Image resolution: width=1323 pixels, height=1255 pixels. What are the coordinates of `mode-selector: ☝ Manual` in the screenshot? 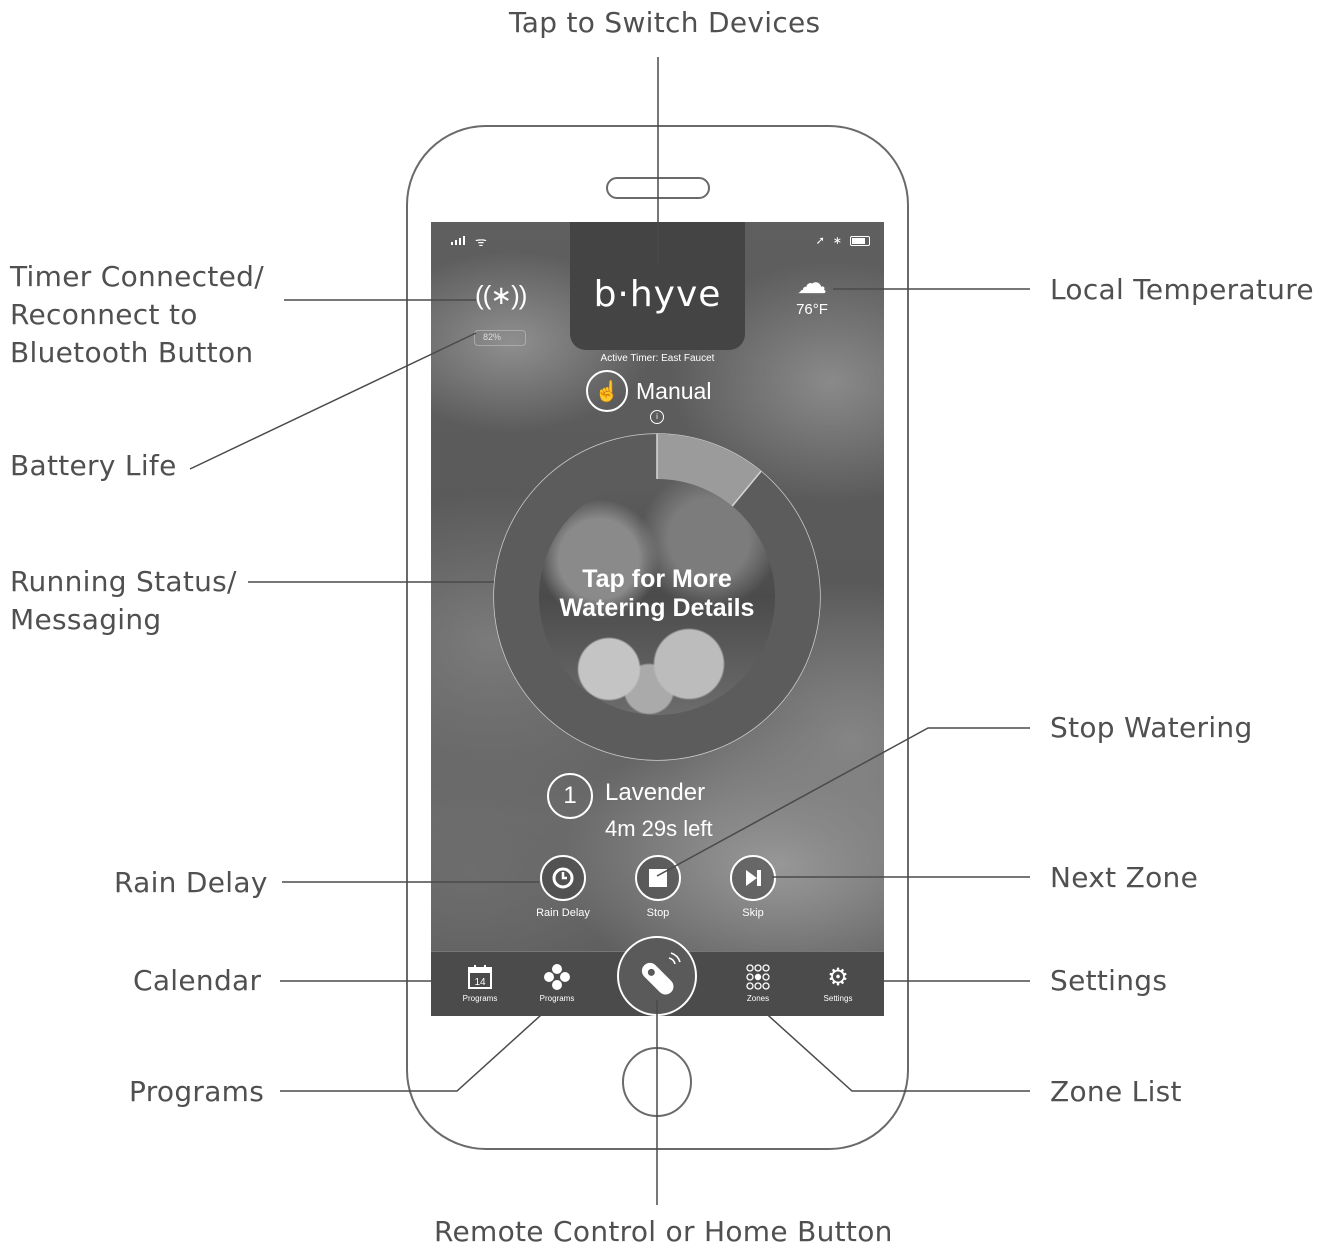 It's located at (648, 391).